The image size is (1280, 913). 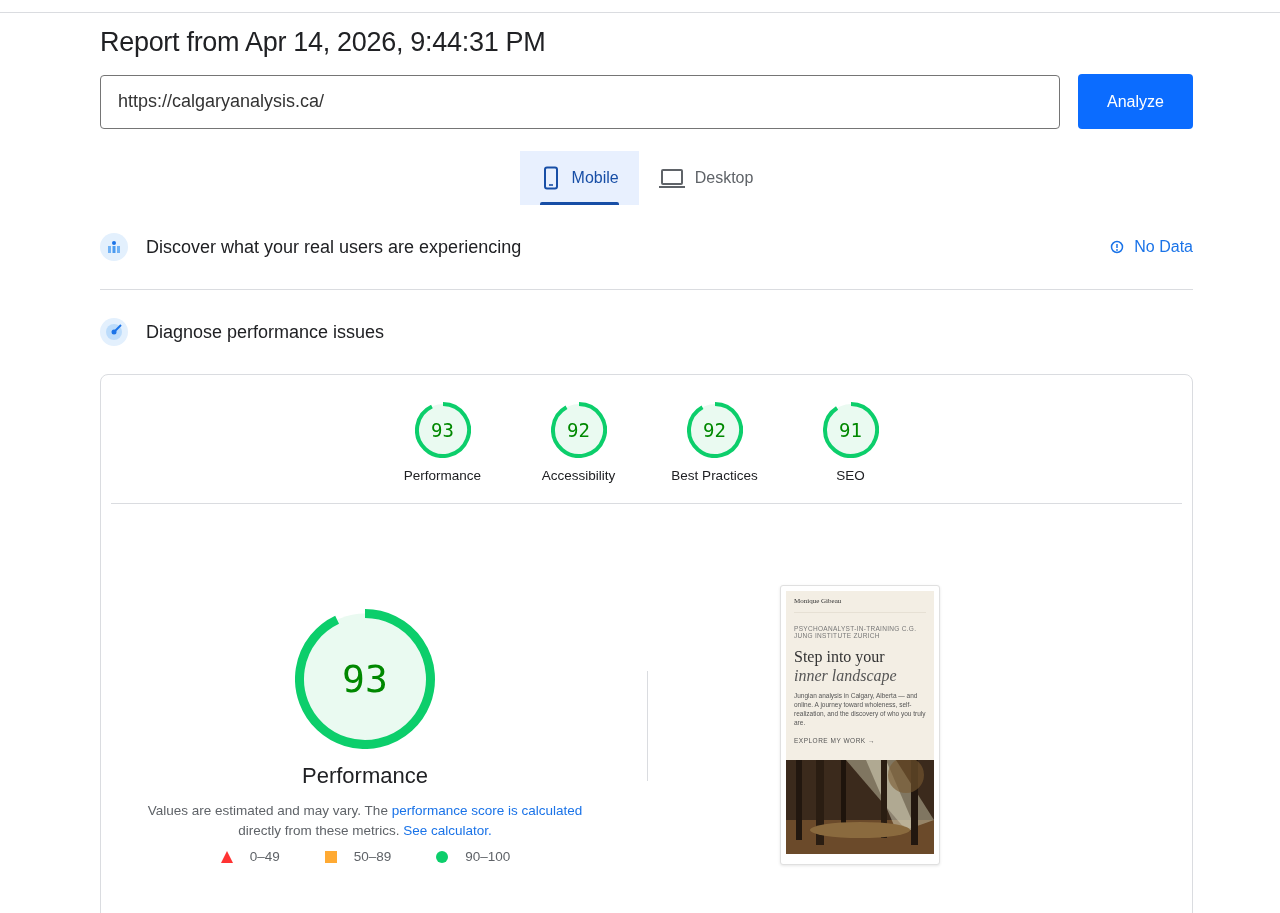 What do you see at coordinates (850, 430) in the screenshot?
I see `score-value: 91` at bounding box center [850, 430].